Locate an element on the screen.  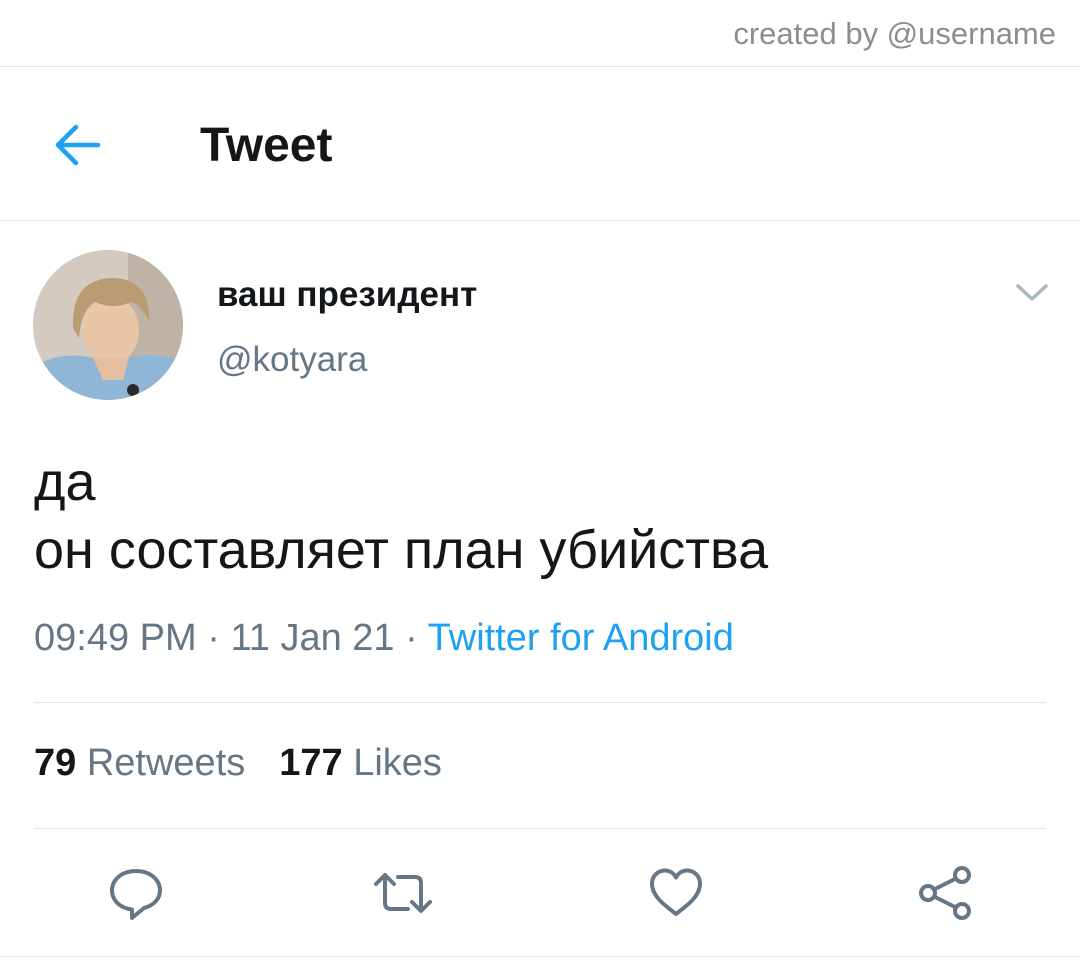
chevron-down-icon is located at coordinates (1032, 292).